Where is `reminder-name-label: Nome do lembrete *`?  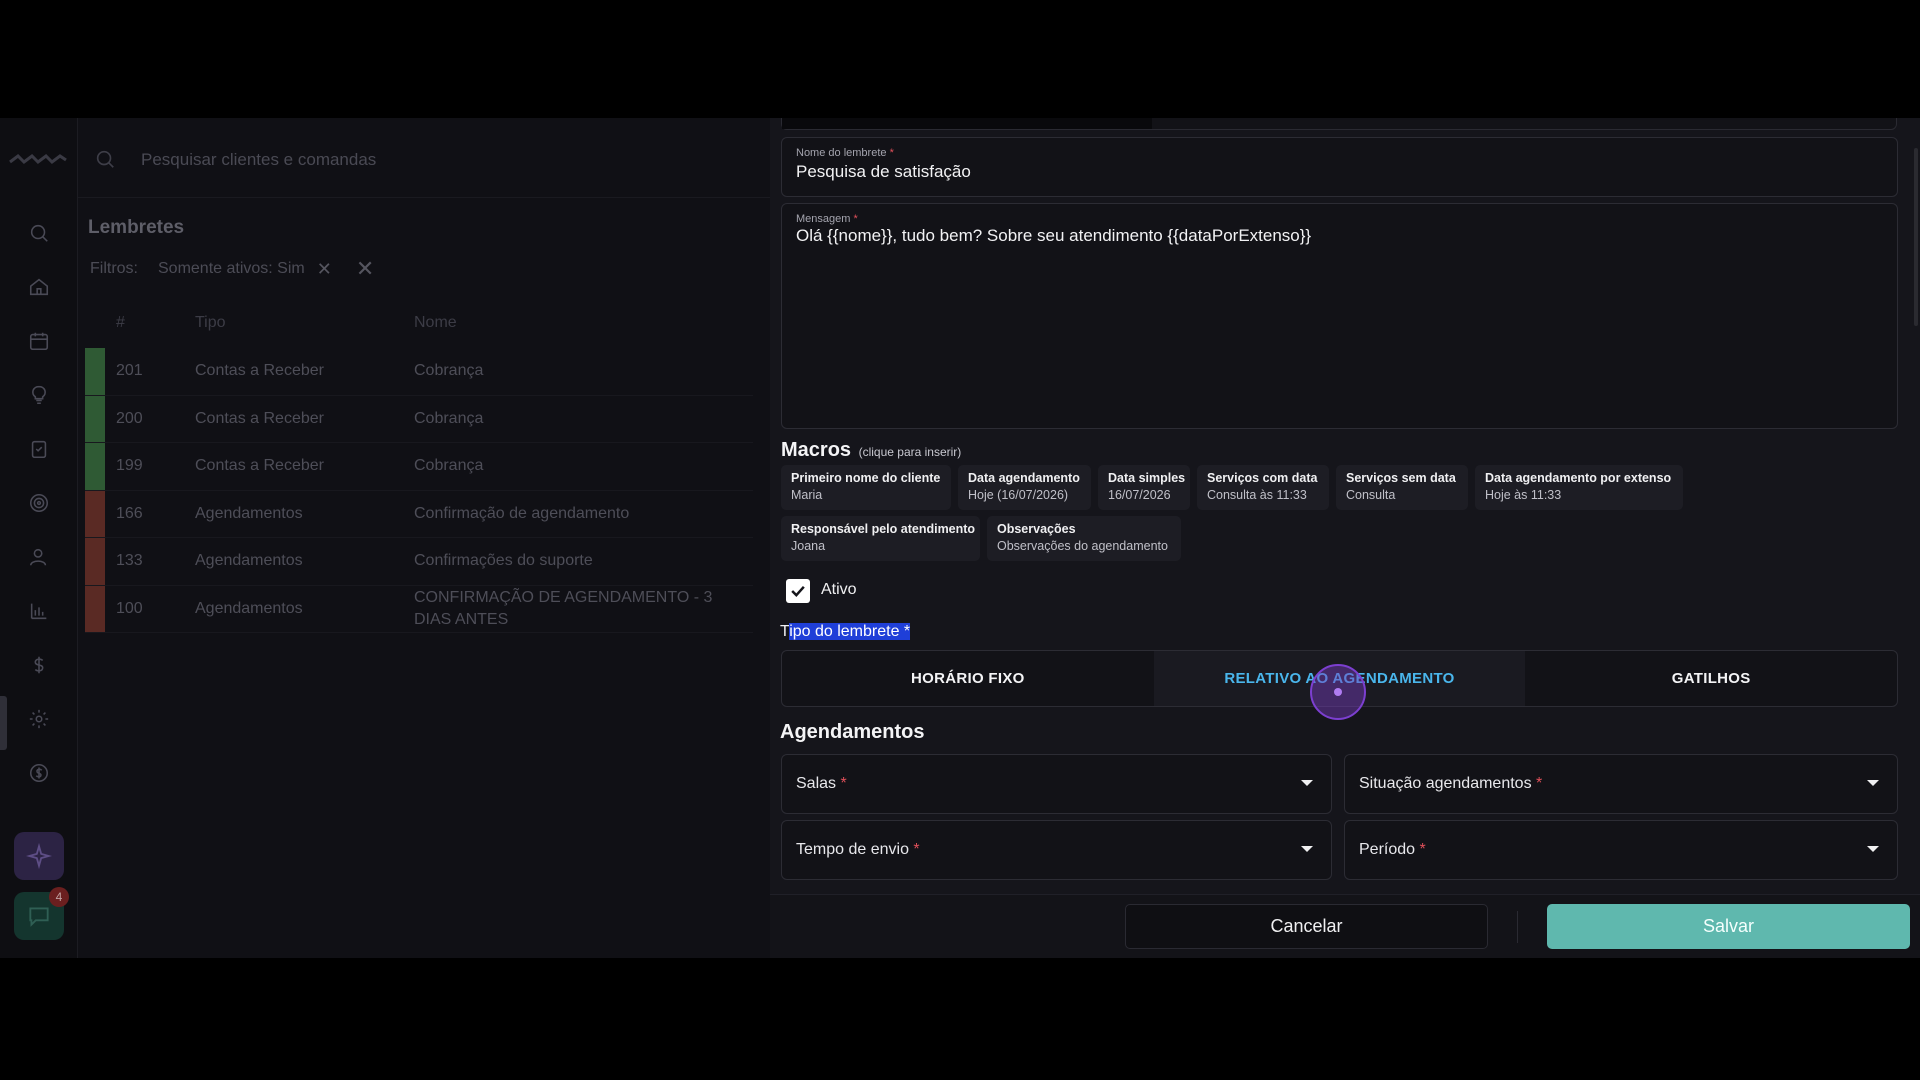
reminder-name-label: Nome do lembrete * is located at coordinates (845, 153).